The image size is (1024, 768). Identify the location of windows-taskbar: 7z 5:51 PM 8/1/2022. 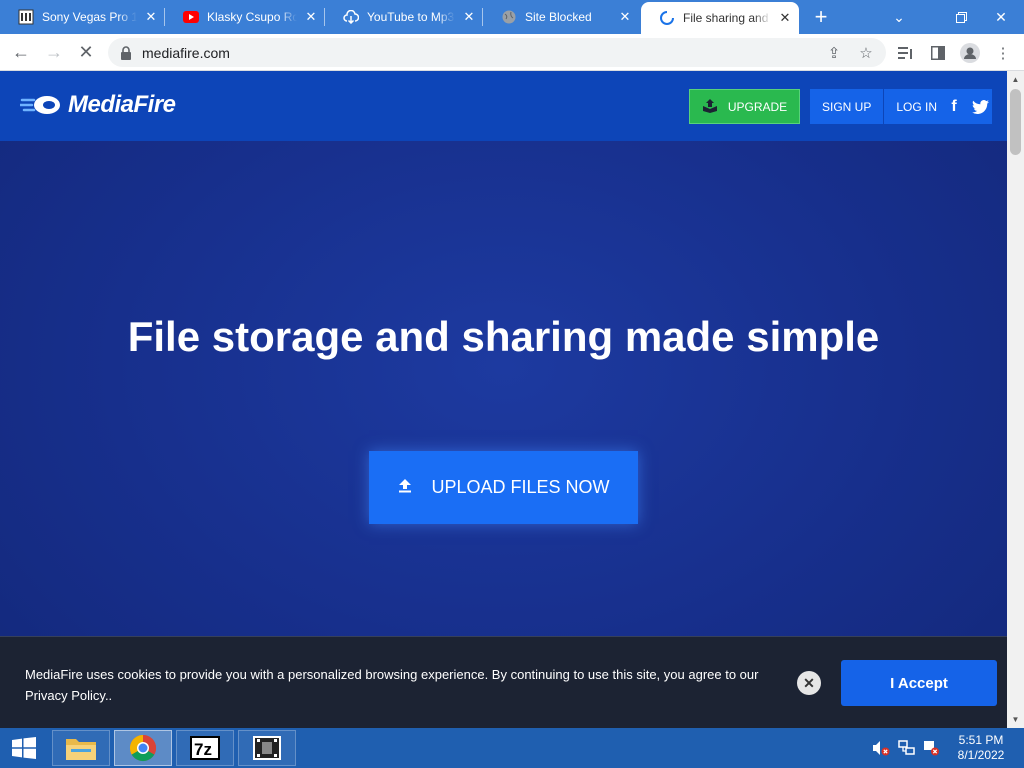
(512, 748).